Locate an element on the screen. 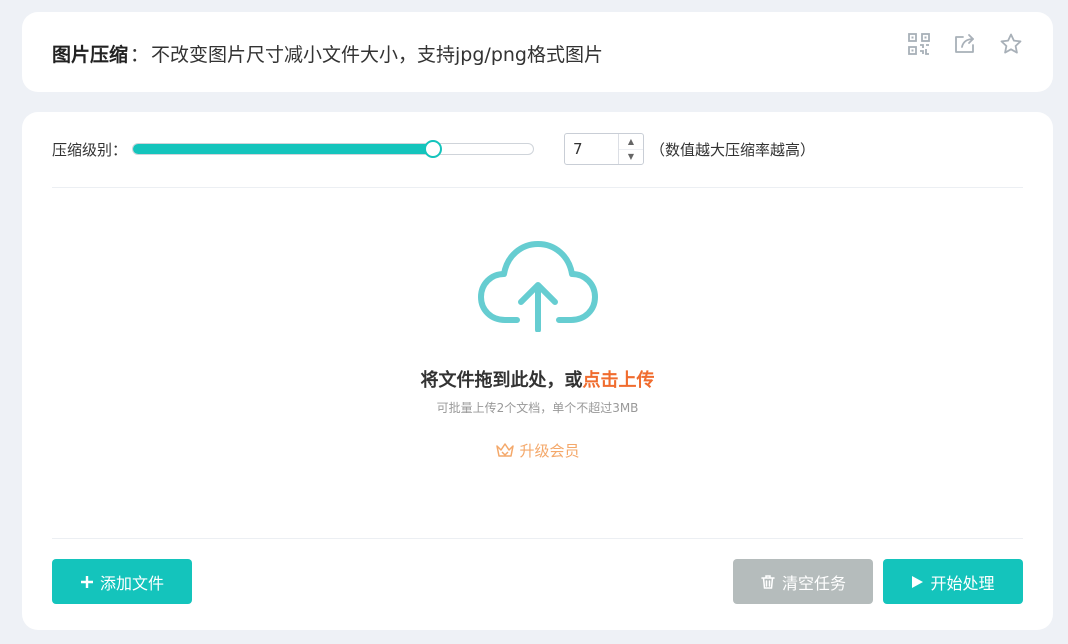 This screenshot has height=644, width=1068. page-title: 图片压缩：不改变图片尺寸减小文件大小，支持jpg/png格式图片 is located at coordinates (327, 53).